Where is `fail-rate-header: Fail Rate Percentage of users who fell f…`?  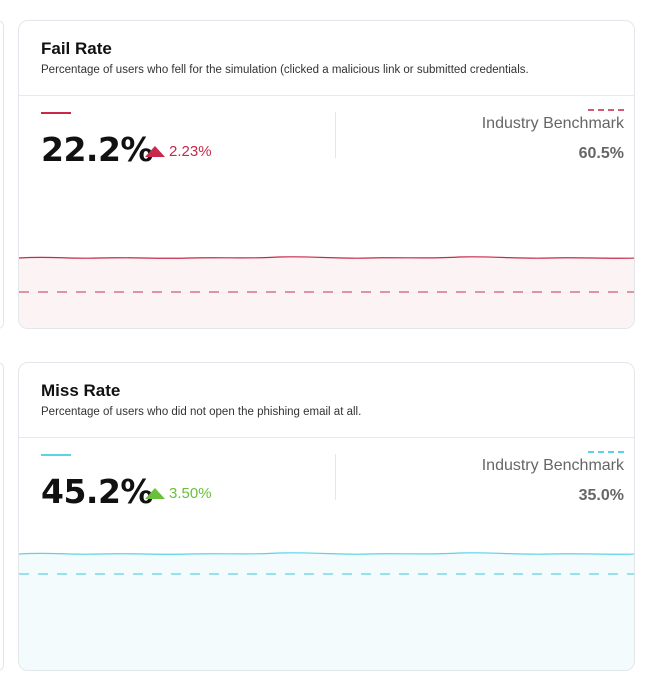
fail-rate-header: Fail Rate Percentage of users who fell f… is located at coordinates (326, 58).